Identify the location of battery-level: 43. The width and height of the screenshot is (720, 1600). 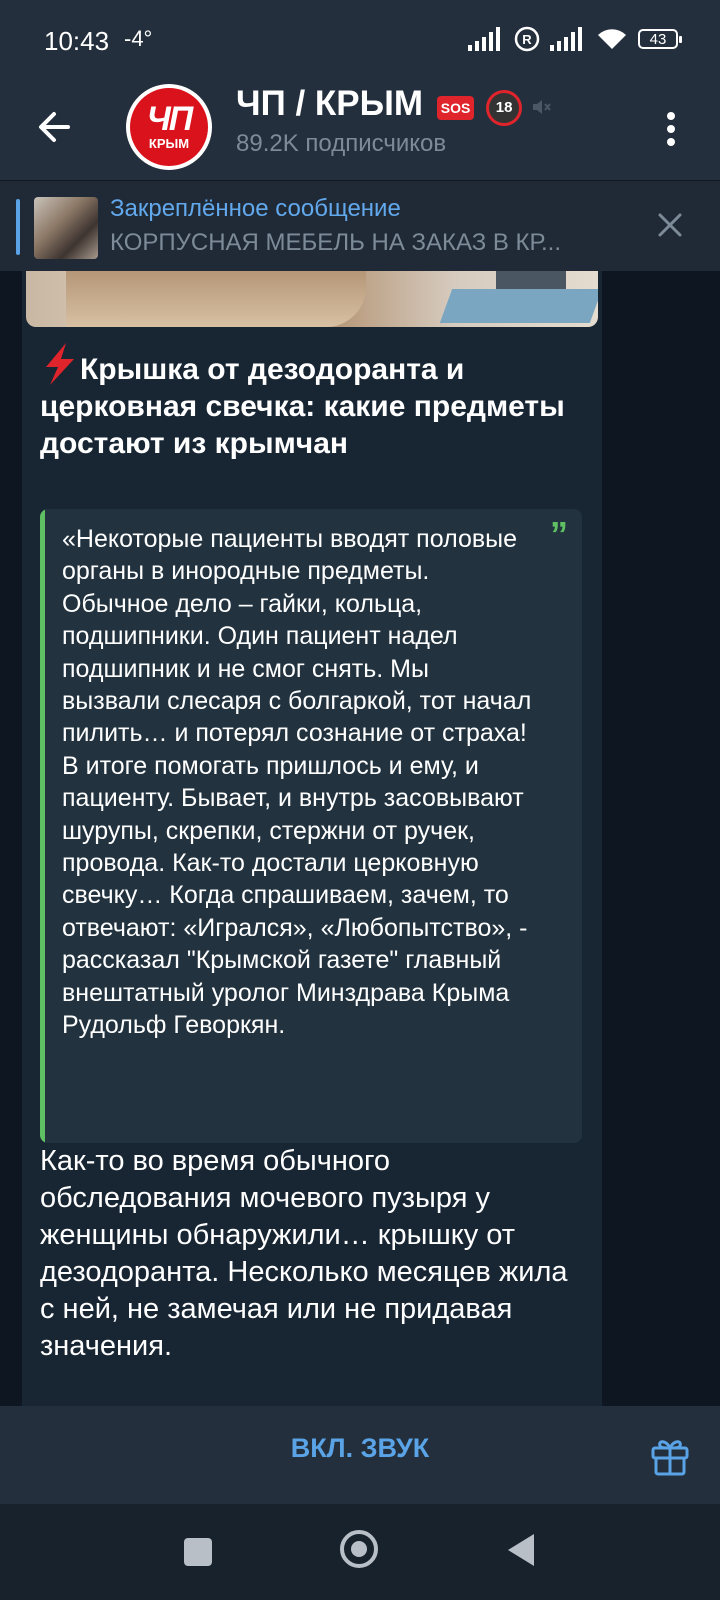
(658, 39).